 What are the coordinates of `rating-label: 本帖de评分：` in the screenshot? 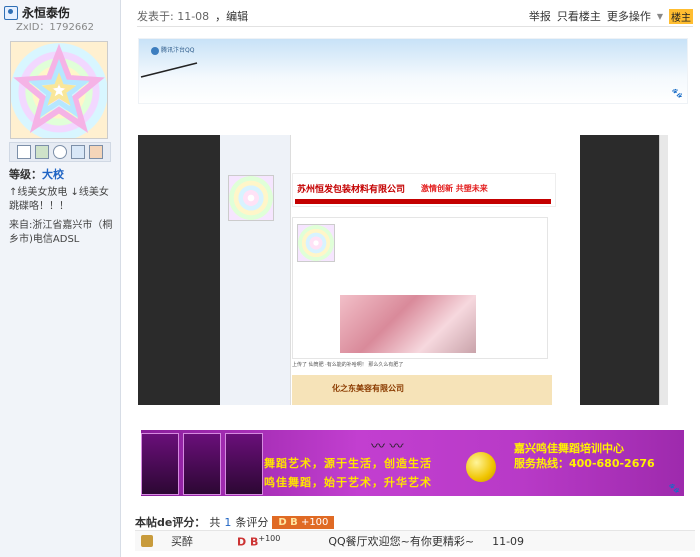 It's located at (170, 522).